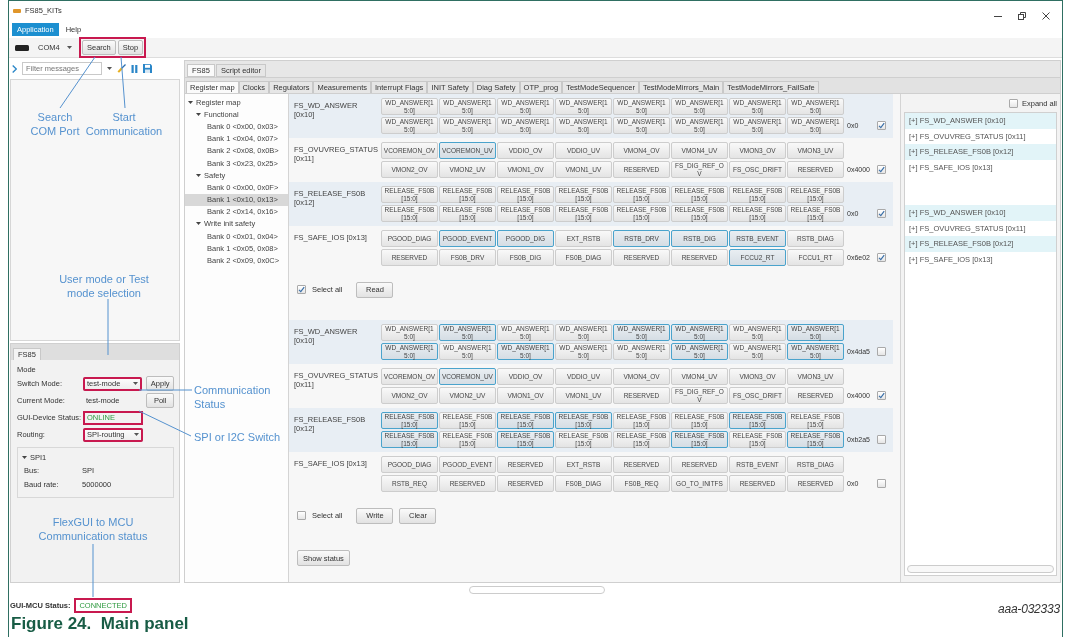 This screenshot has width=1069, height=637. Describe the element at coordinates (22, 47) in the screenshot. I see `device-icon` at that location.